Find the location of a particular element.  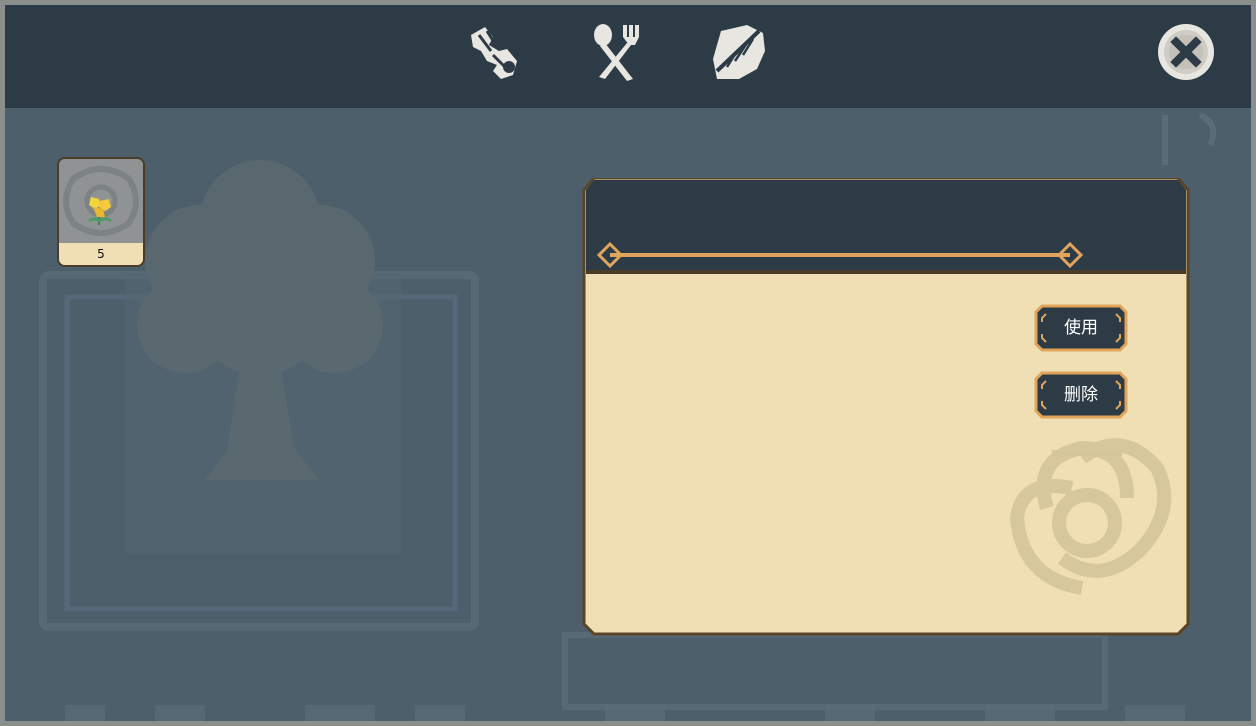

tab-food is located at coordinates (616, 52).